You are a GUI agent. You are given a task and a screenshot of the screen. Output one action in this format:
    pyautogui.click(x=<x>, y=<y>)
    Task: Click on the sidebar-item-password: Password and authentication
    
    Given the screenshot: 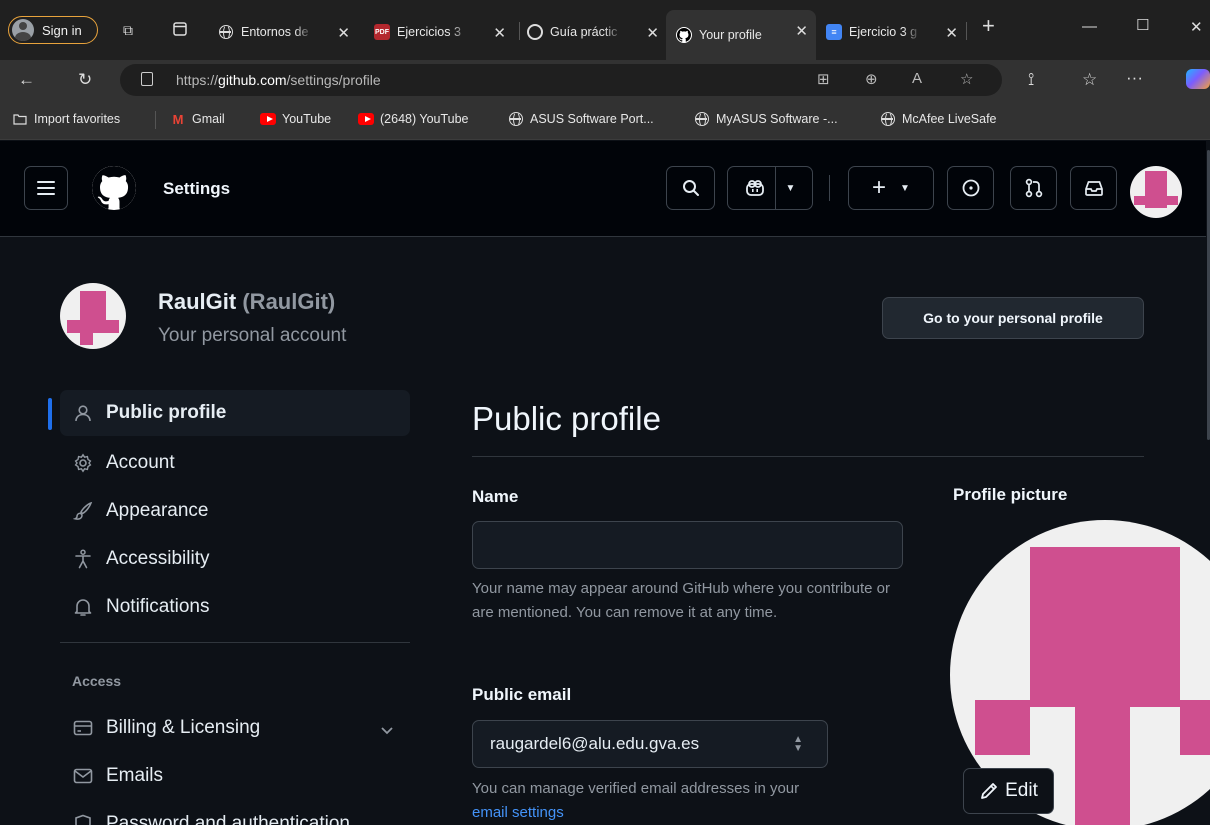 What is the action you would take?
    pyautogui.click(x=235, y=813)
    